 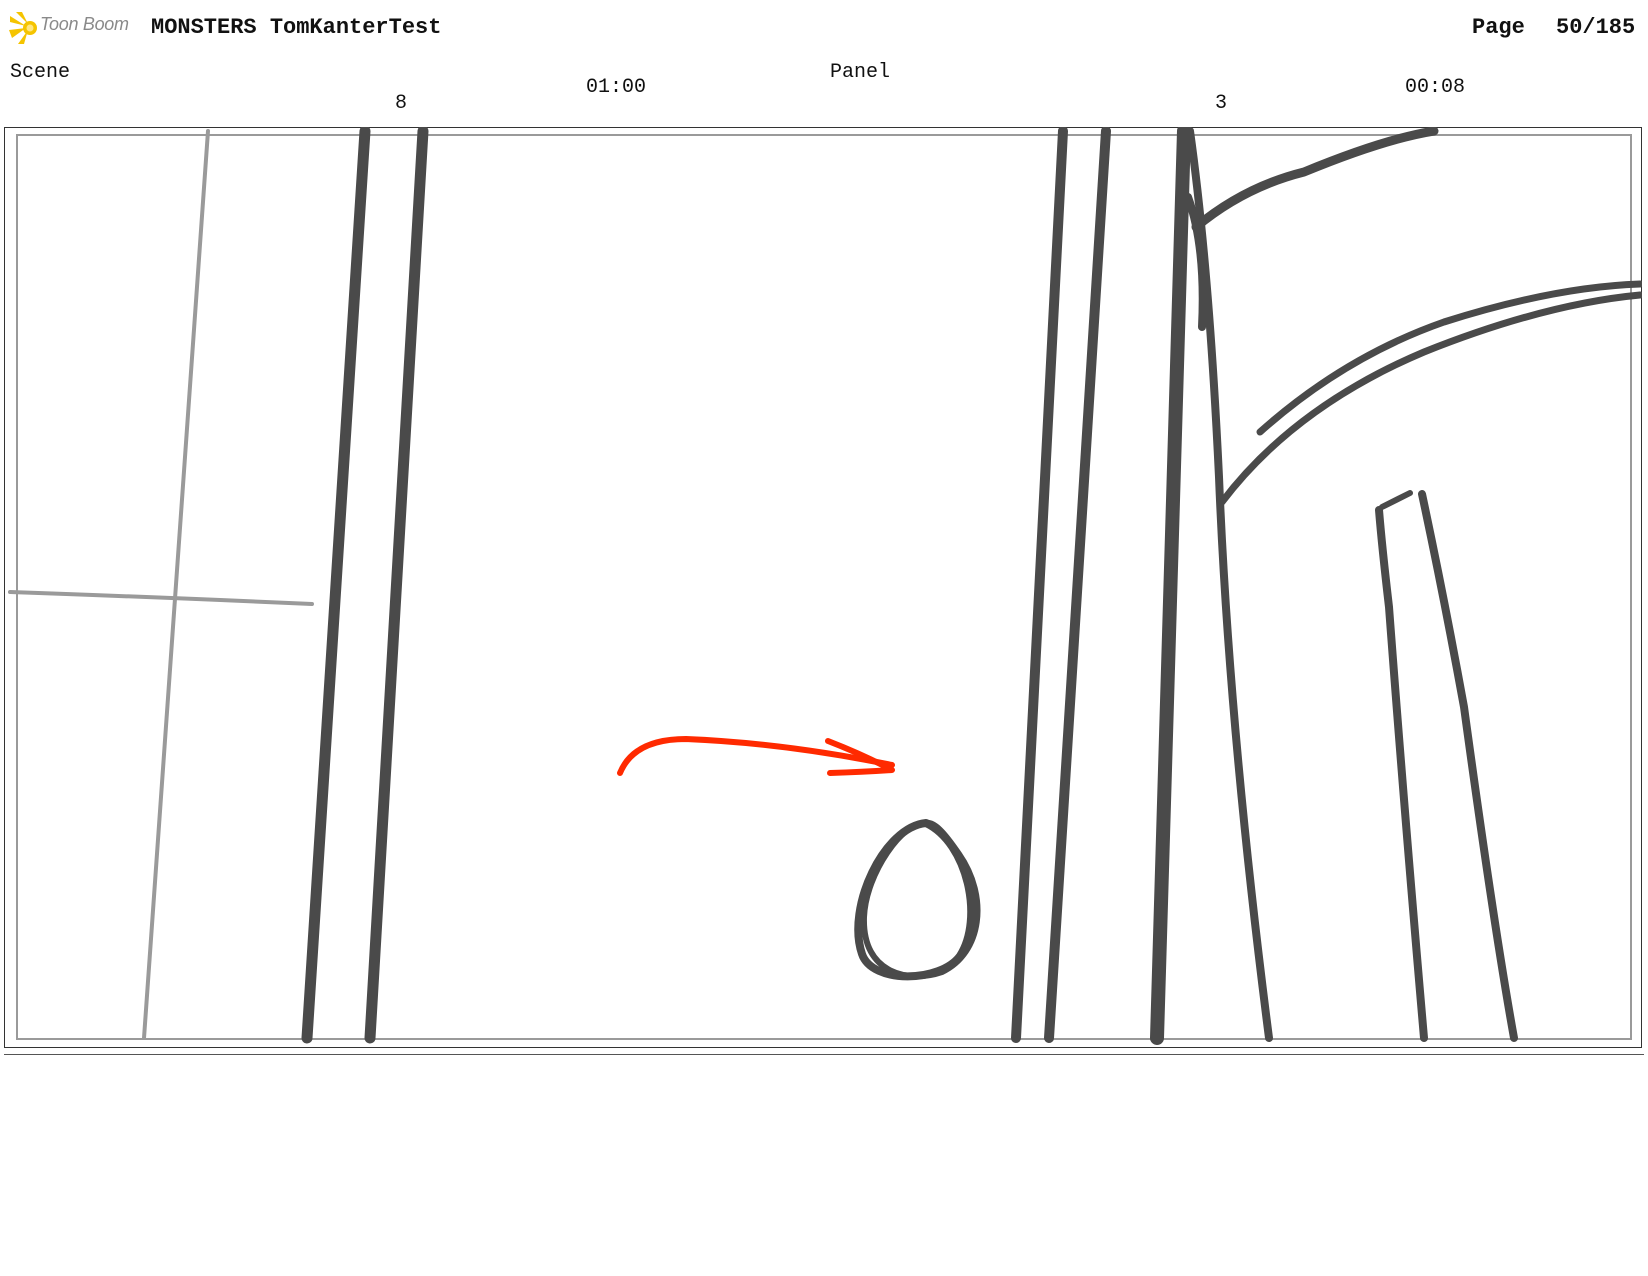 I want to click on scene-label: Scene, so click(x=40, y=72).